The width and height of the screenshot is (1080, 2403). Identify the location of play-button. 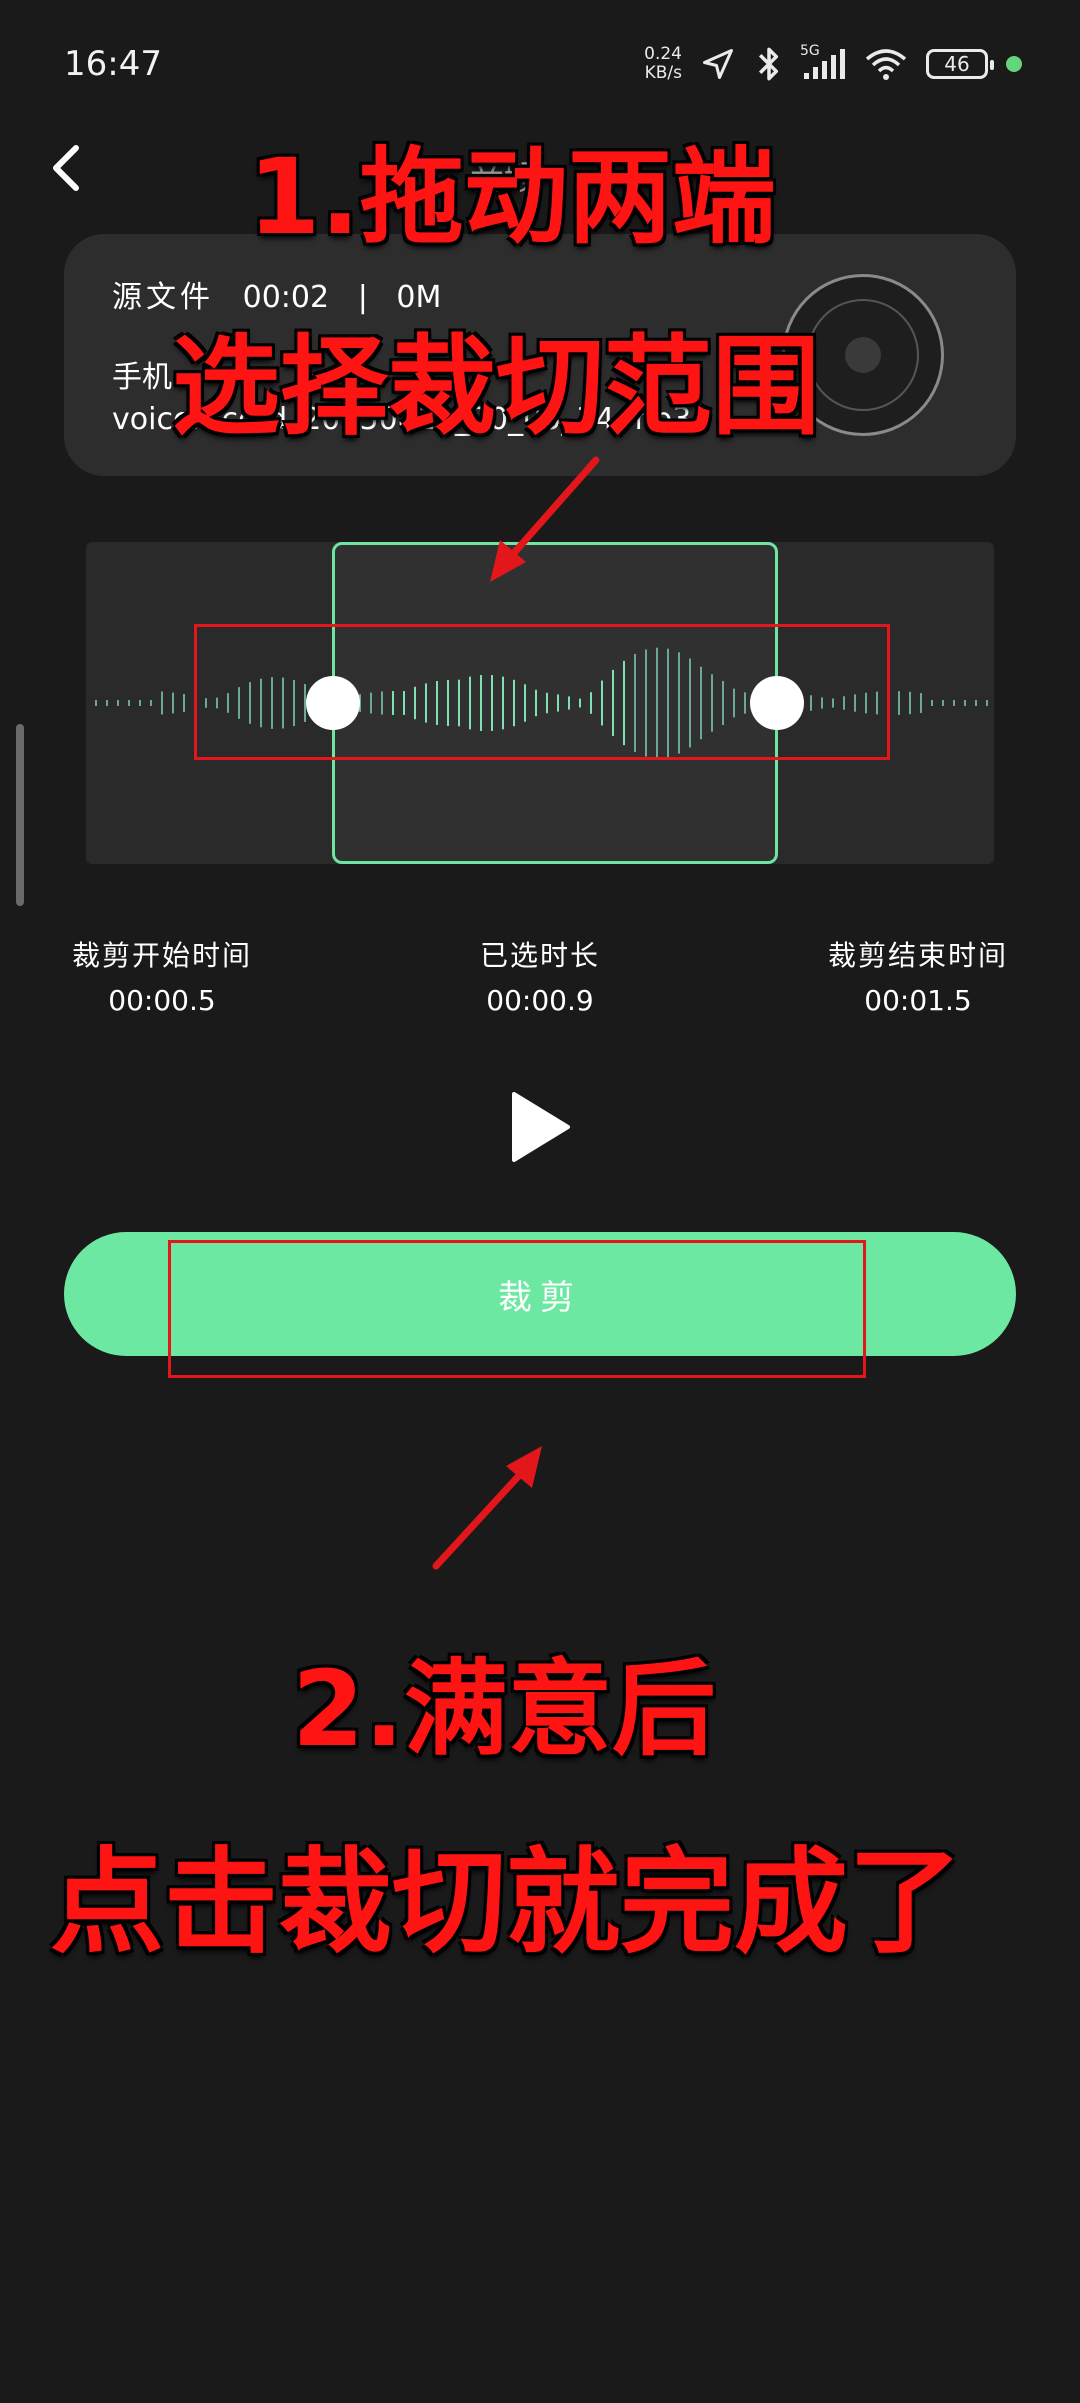
(540, 1127).